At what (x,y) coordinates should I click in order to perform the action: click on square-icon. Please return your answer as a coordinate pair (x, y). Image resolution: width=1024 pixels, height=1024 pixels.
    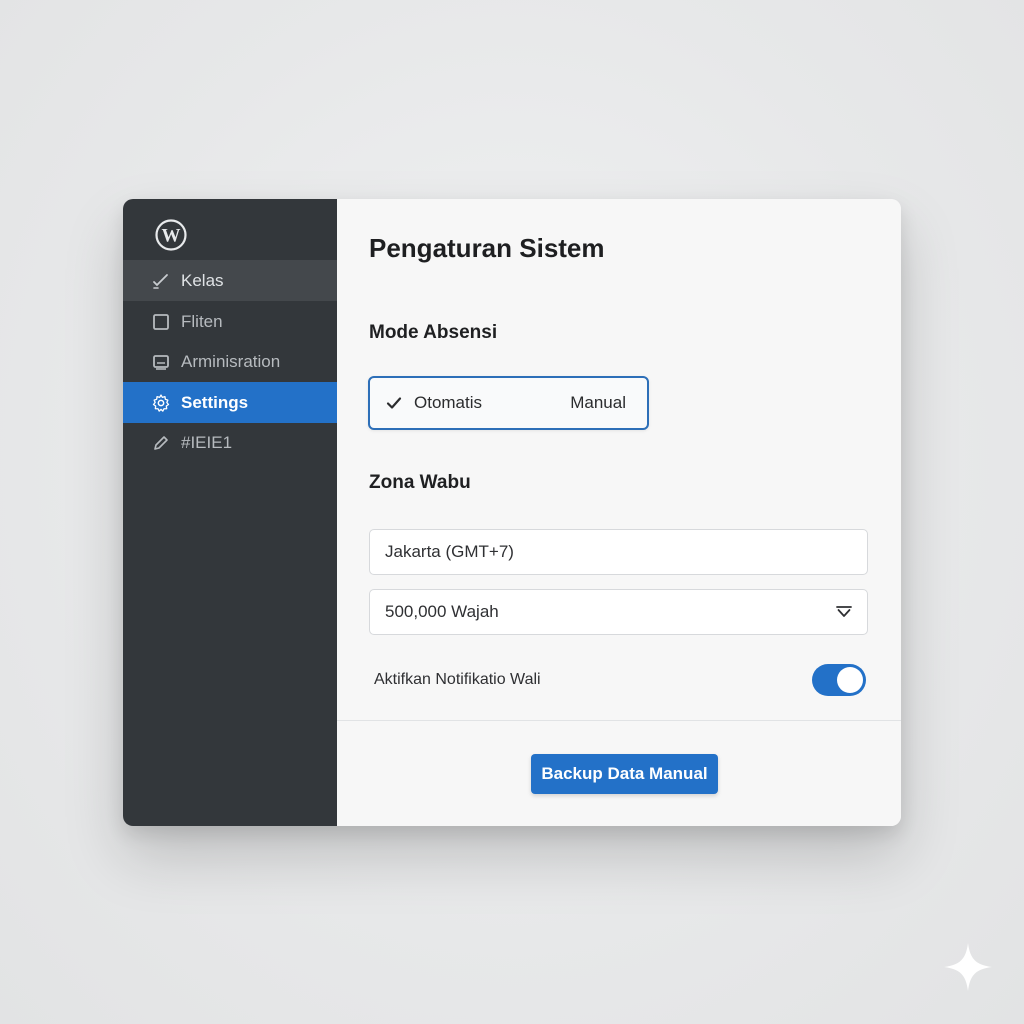
    Looking at the image, I should click on (161, 322).